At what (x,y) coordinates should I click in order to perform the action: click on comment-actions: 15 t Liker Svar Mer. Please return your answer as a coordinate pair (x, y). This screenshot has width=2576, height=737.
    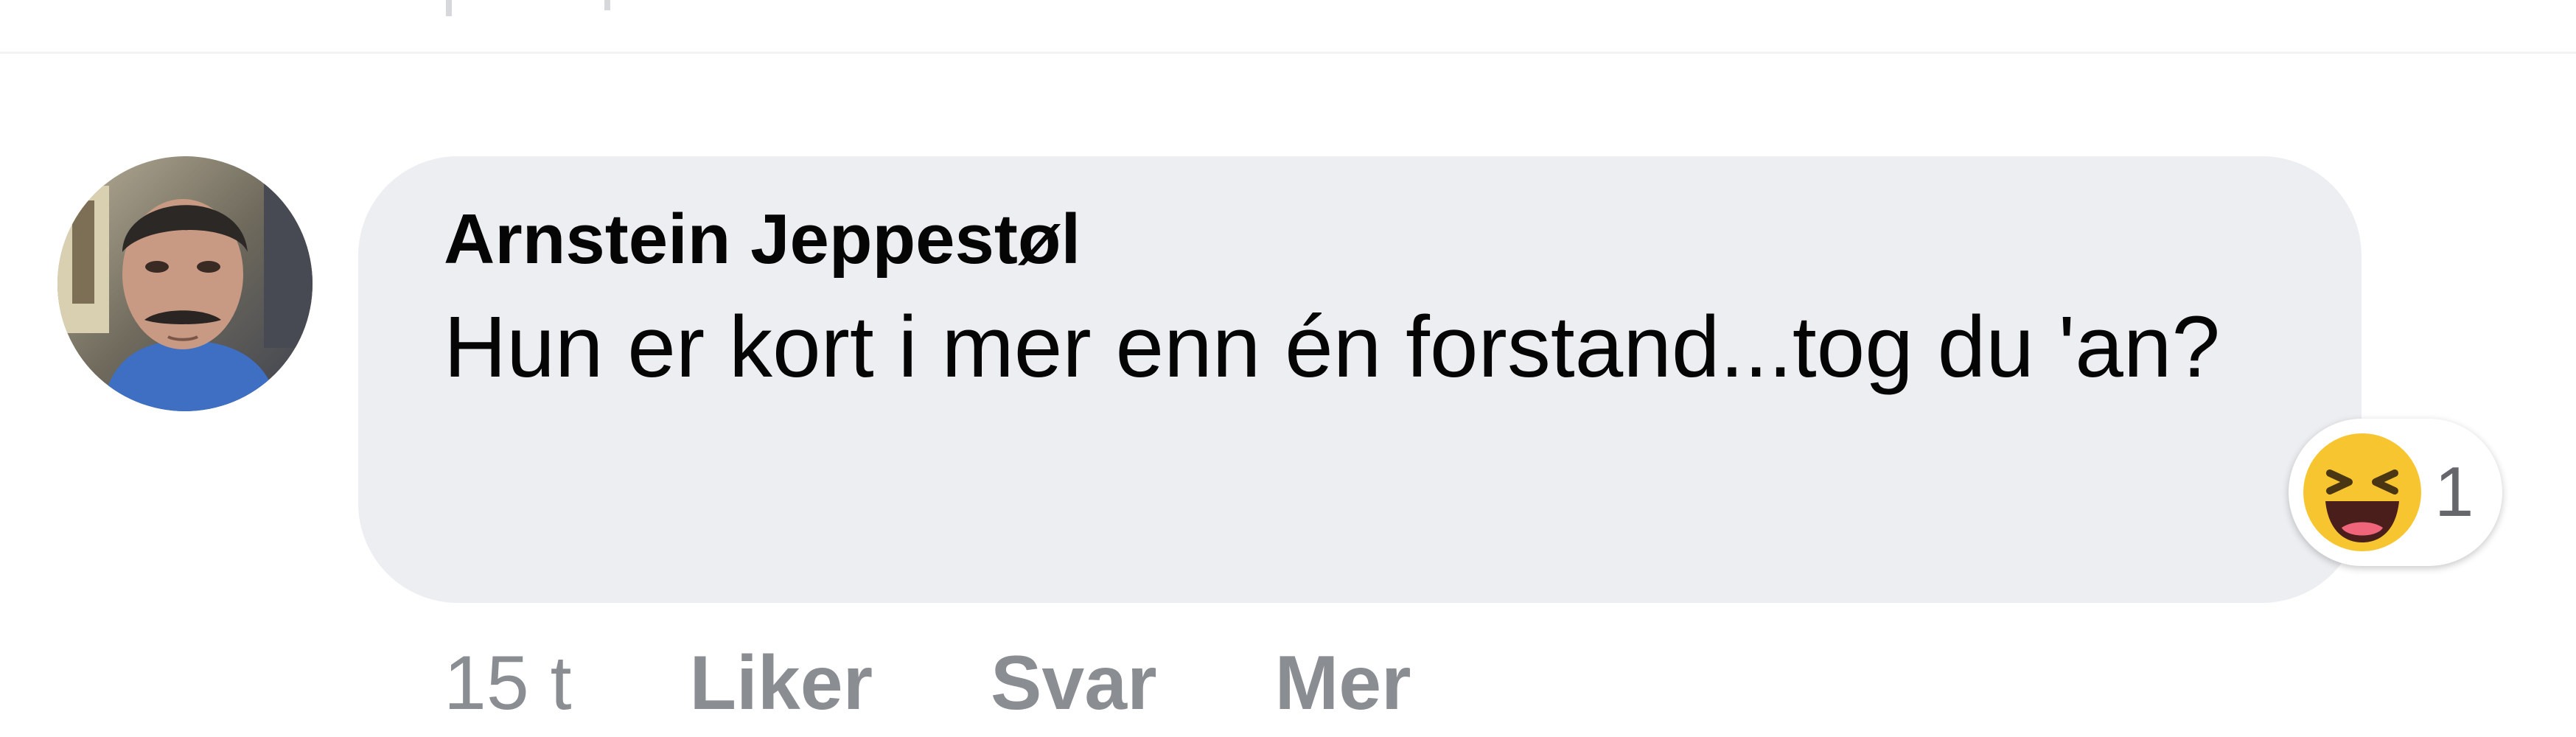
    Looking at the image, I should click on (986, 683).